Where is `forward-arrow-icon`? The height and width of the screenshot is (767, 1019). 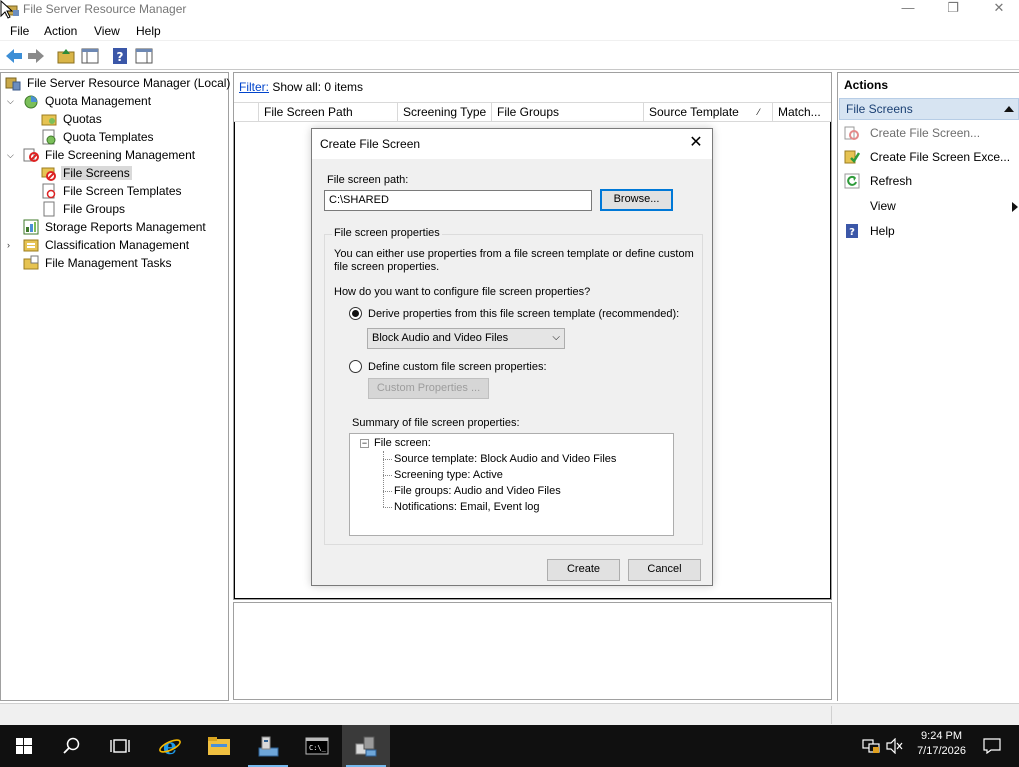
forward-arrow-icon is located at coordinates (36, 56).